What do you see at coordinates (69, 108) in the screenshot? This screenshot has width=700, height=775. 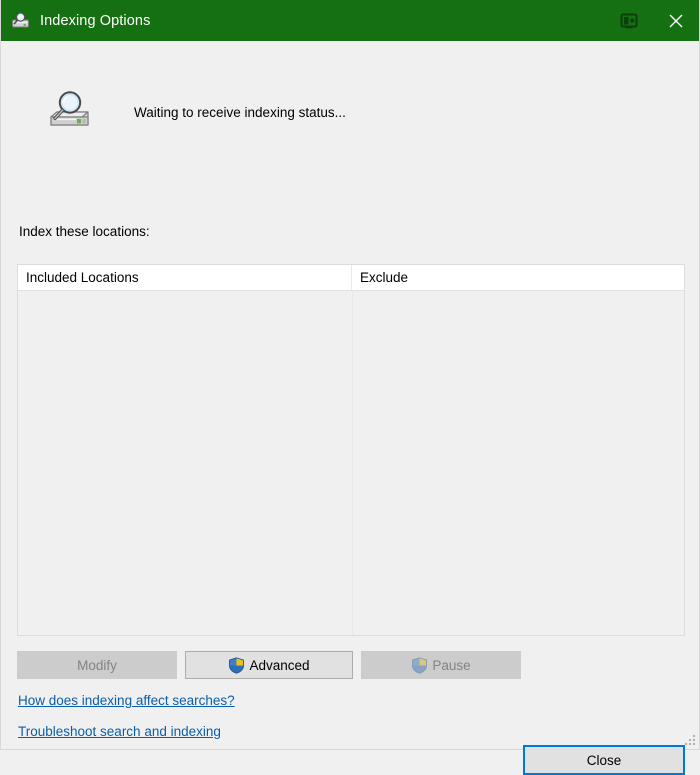 I see `drive-search-icon` at bounding box center [69, 108].